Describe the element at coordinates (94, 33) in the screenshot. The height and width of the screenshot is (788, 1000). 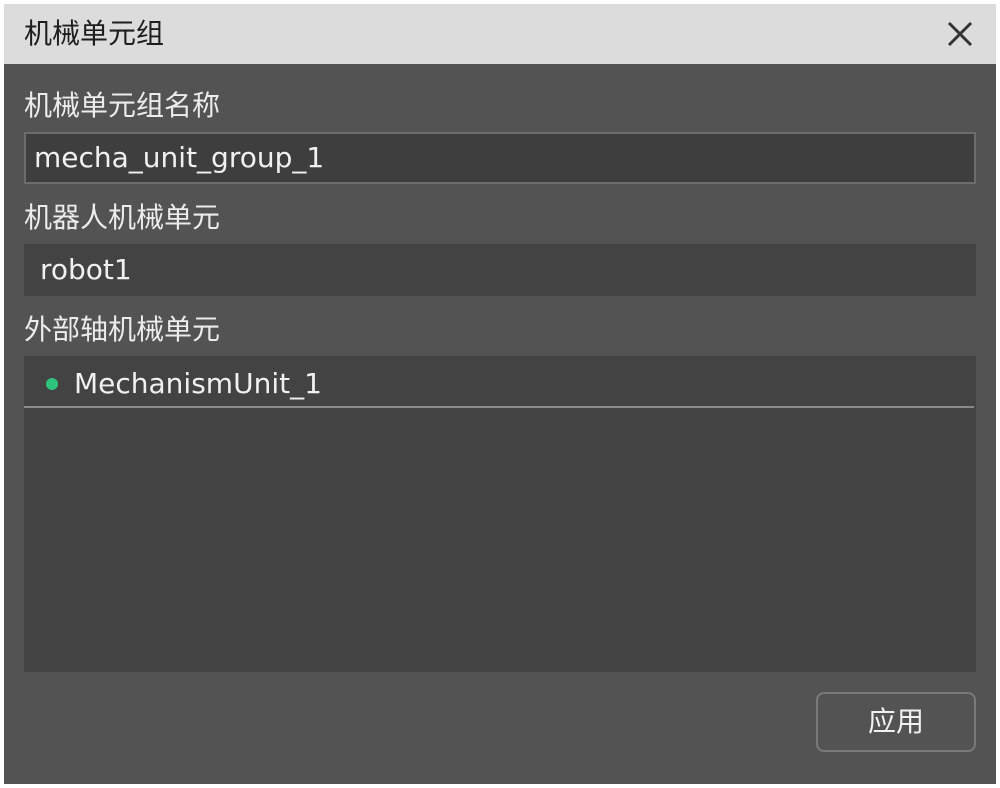
I see `dialog-title: 机械单元组` at that location.